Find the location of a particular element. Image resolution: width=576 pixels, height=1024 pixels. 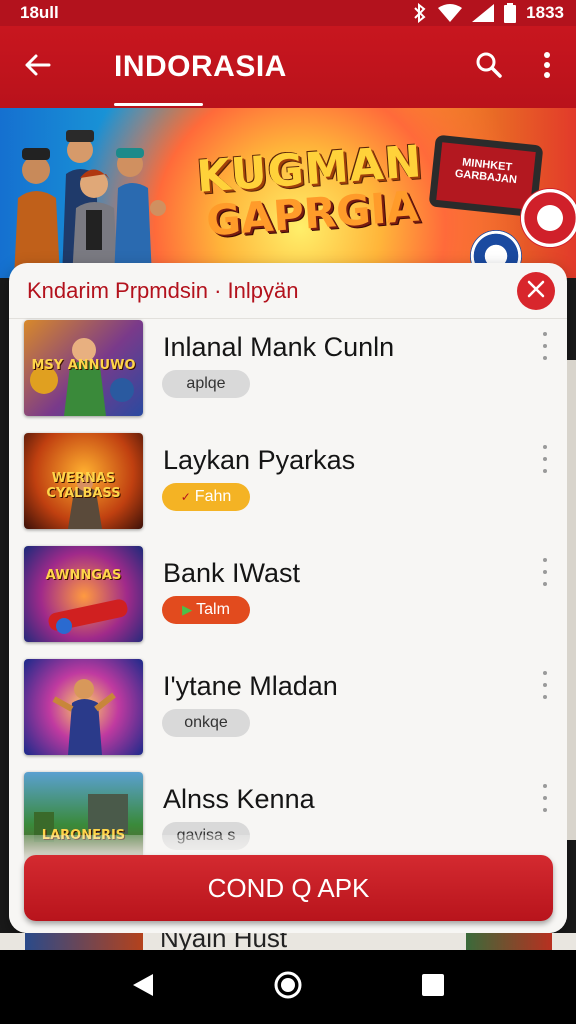

thumbnail-caption: MSY ANNUWO is located at coordinates (83, 365).